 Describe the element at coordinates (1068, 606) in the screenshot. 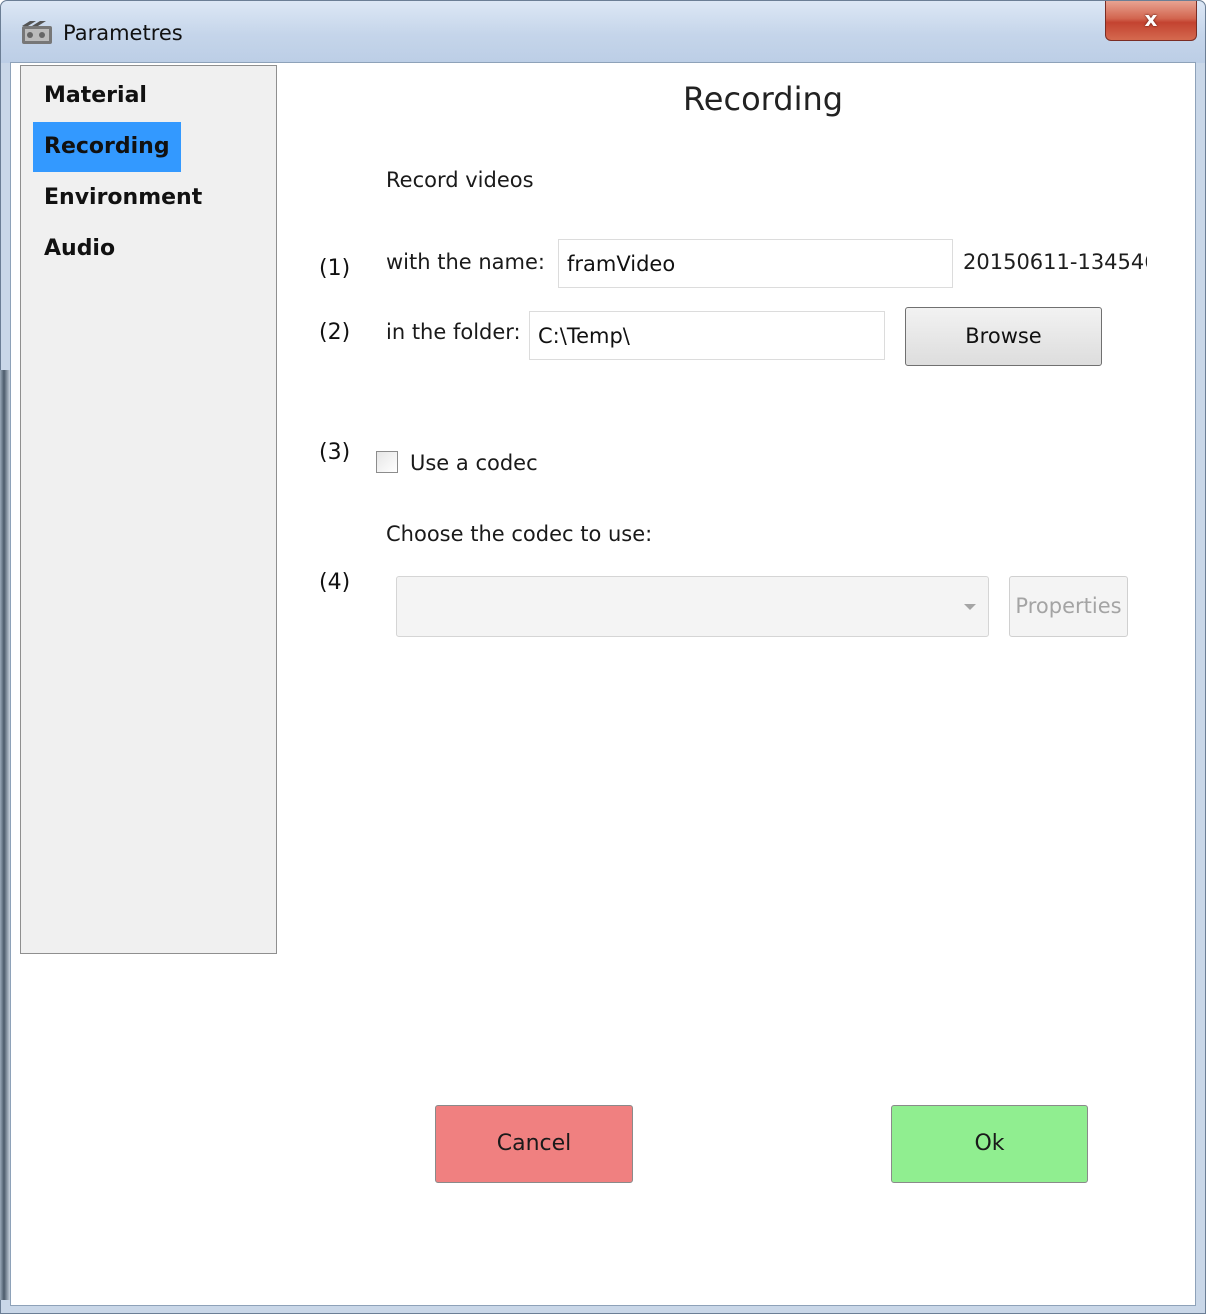

I see `codec-properties-button: Properties` at that location.